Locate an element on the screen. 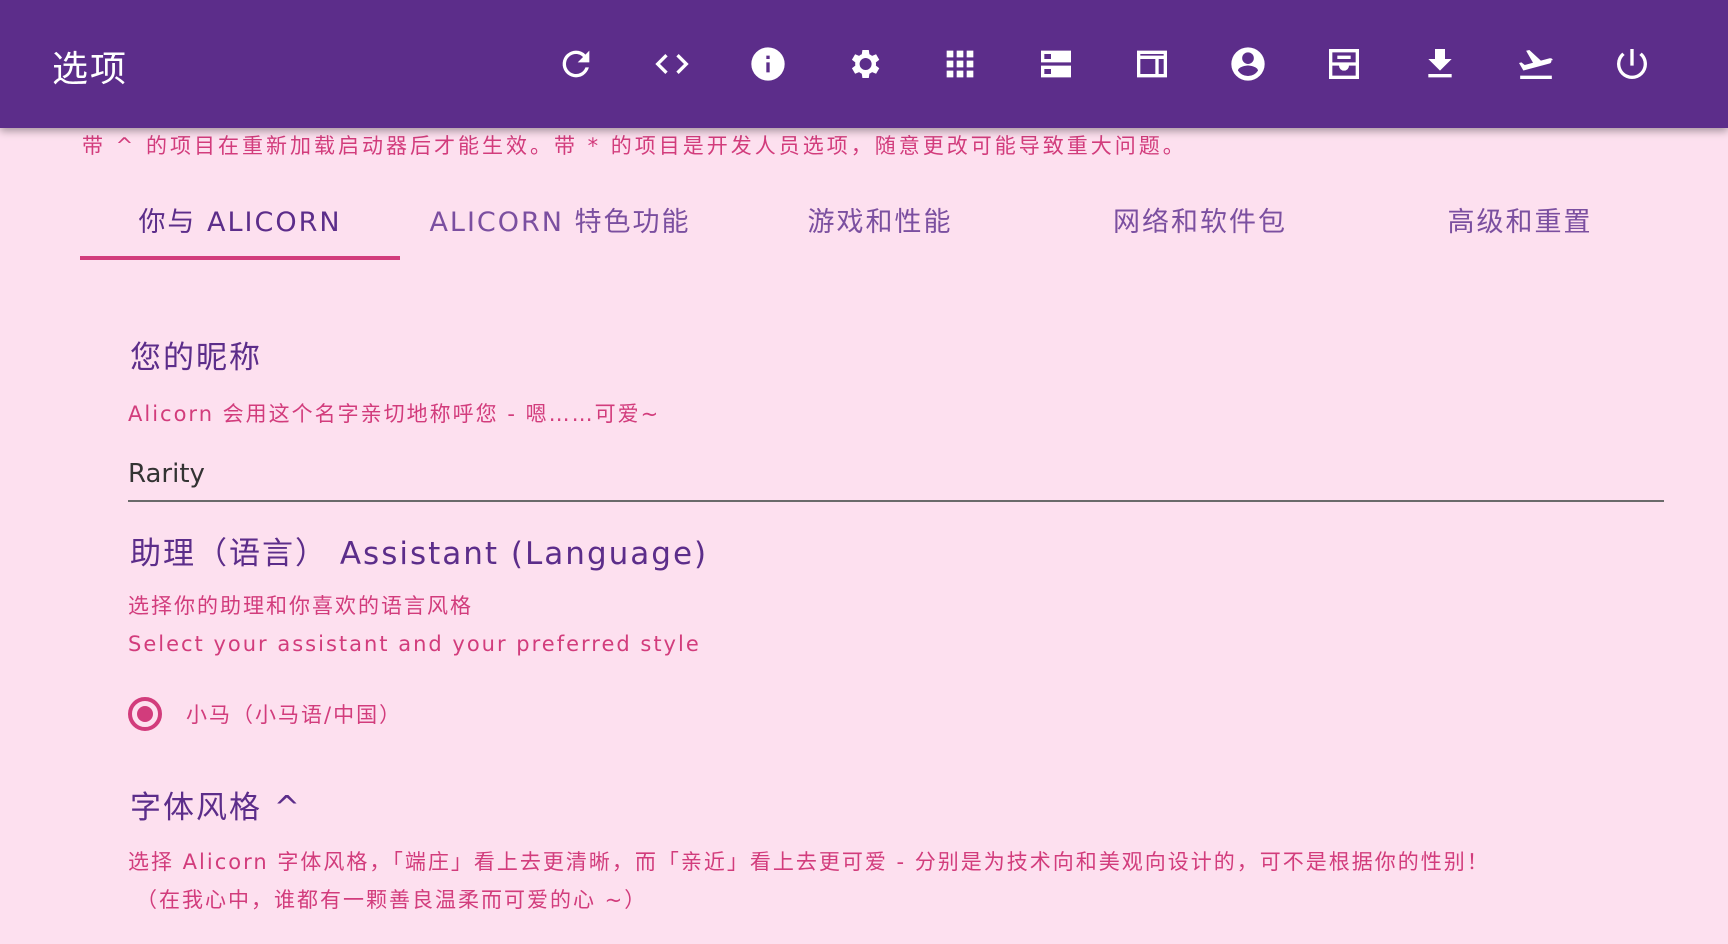 Image resolution: width=1728 pixels, height=944 pixels. web-layout-icon is located at coordinates (1152, 64).